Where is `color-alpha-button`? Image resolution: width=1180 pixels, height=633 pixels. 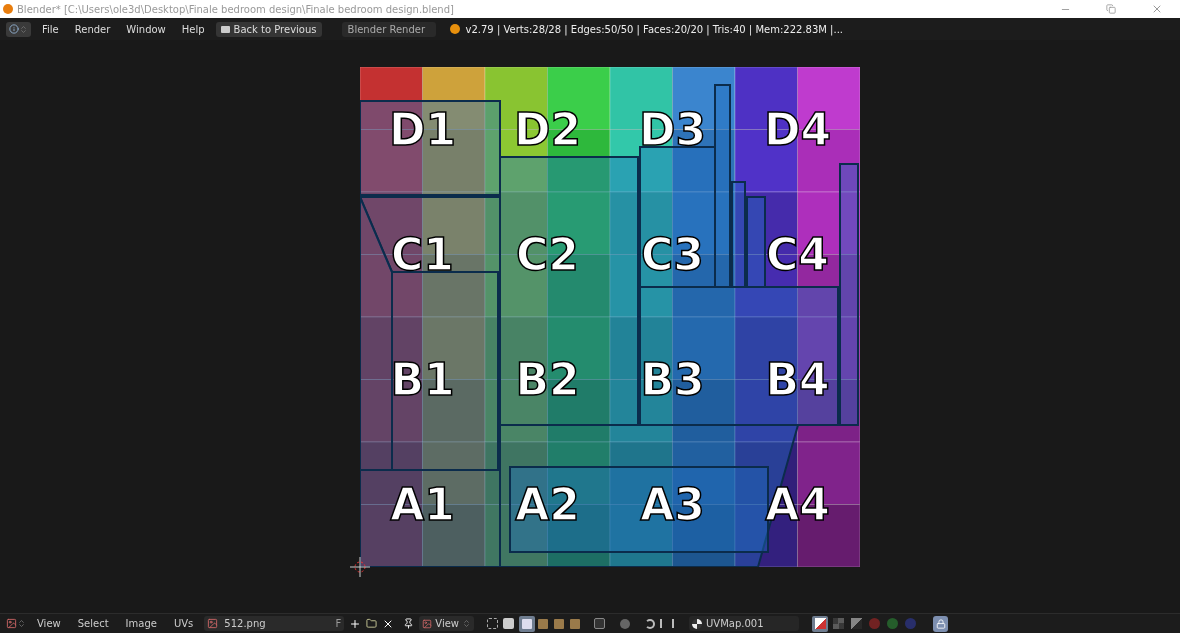
color-alpha-button is located at coordinates (820, 623).